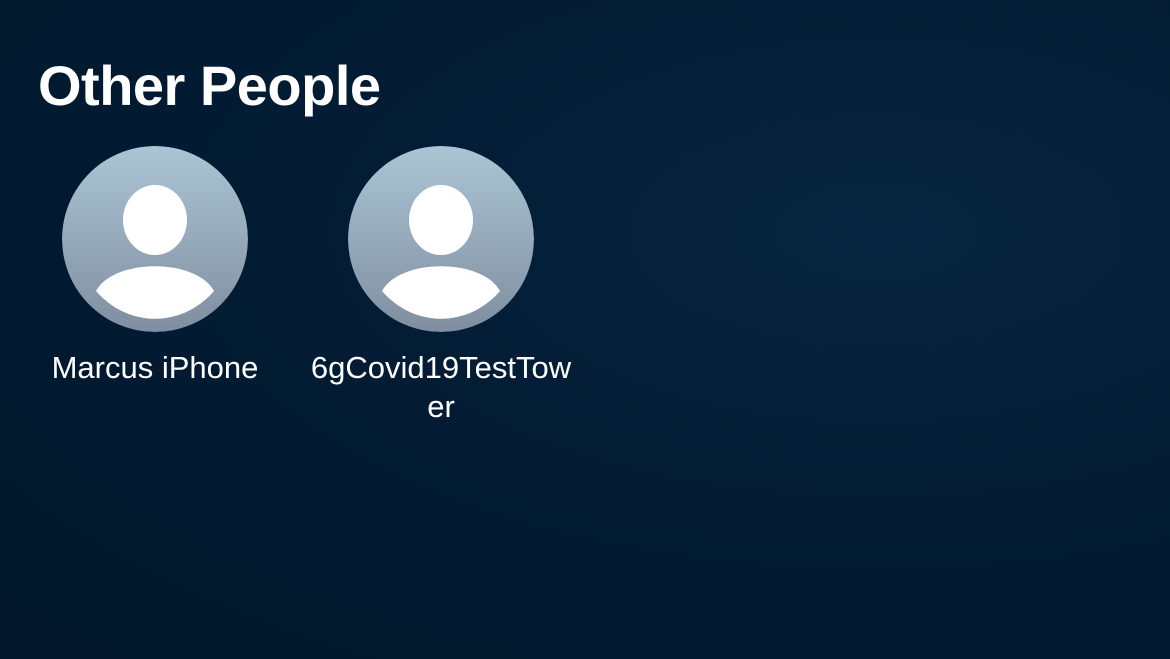  Describe the element at coordinates (155, 367) in the screenshot. I see `person-name: Marcus iPhone` at that location.